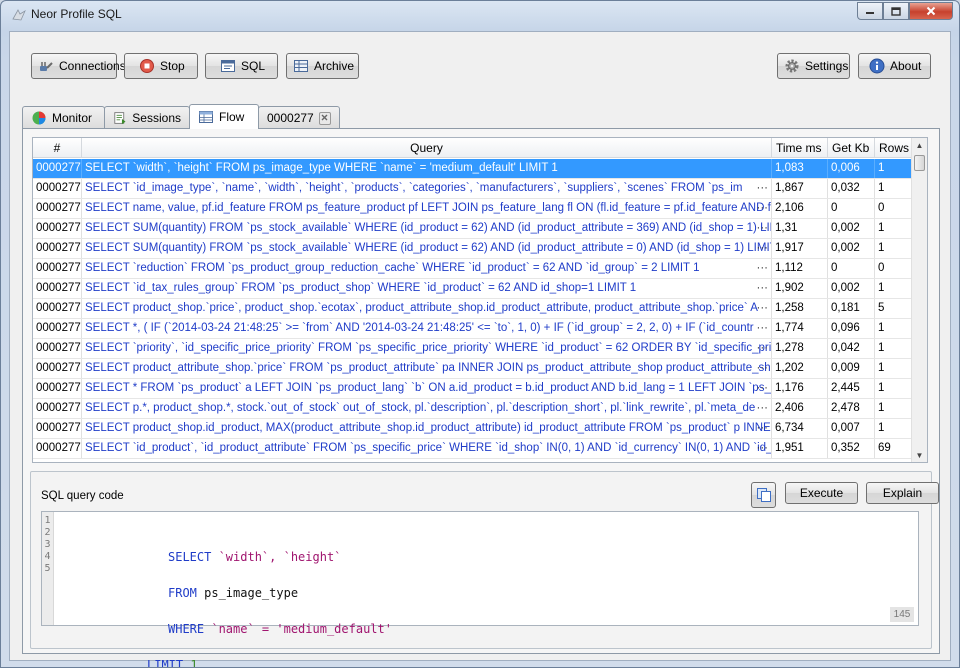 Image resolution: width=960 pixels, height=668 pixels. Describe the element at coordinates (800, 147) in the screenshot. I see `column-header-time: Time ms` at that location.